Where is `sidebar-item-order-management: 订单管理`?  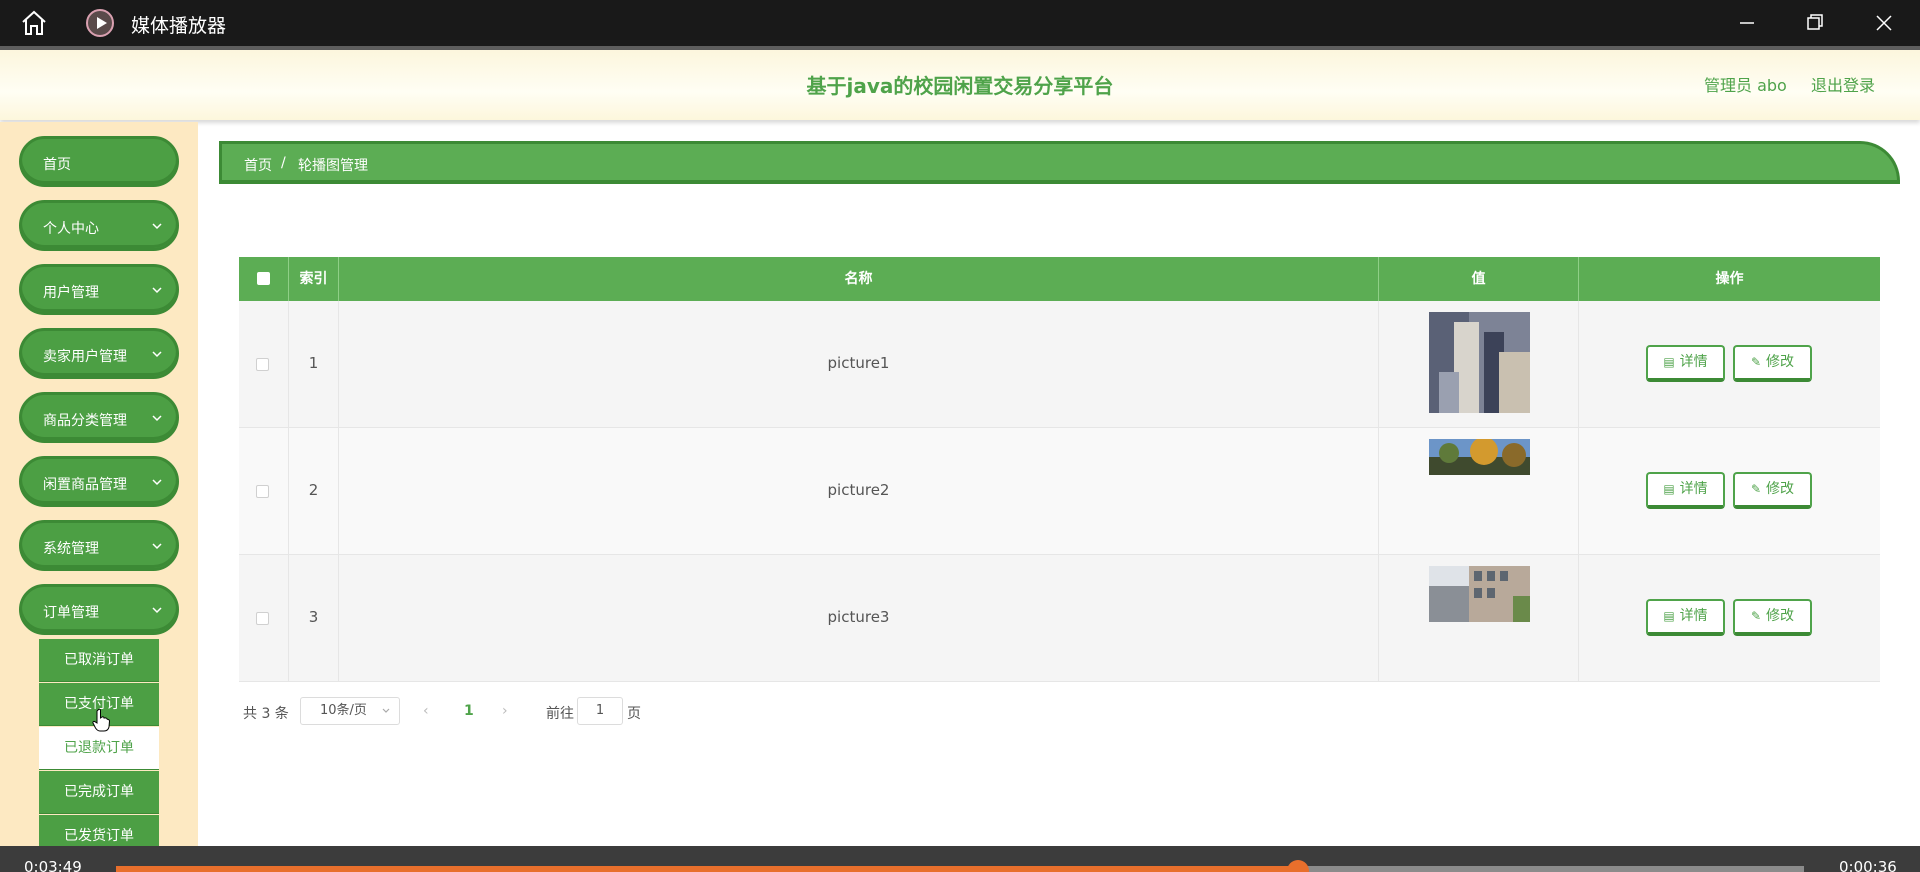 sidebar-item-order-management: 订单管理 is located at coordinates (99, 609).